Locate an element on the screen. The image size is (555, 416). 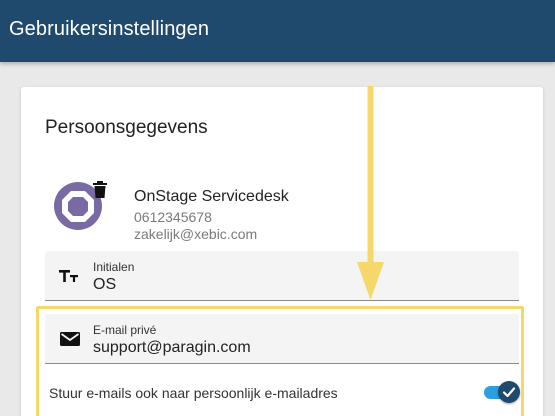
forward-email-toggle is located at coordinates (502, 392).